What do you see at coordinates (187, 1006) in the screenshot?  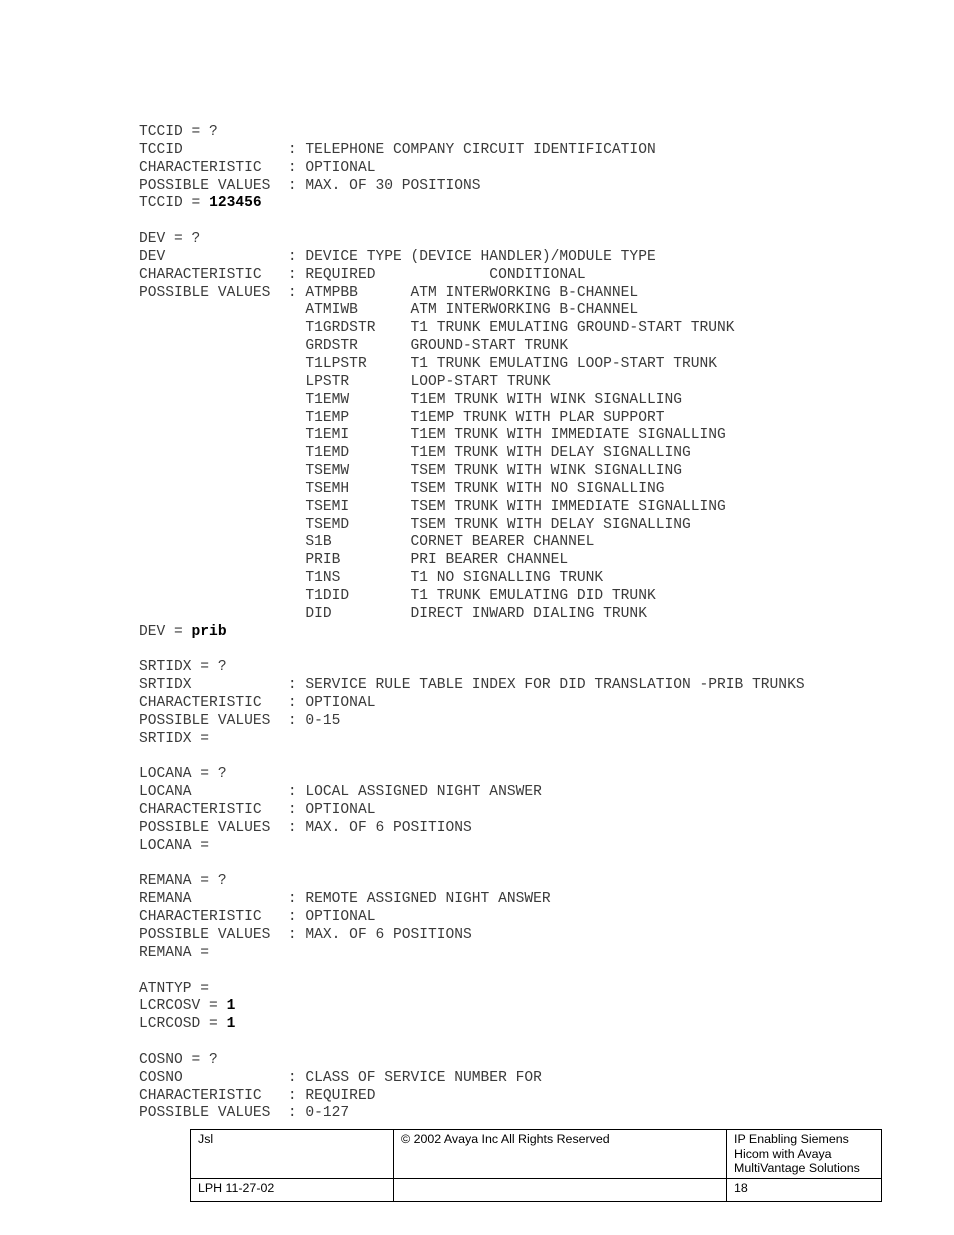 I see `terminal-line: LCRCOSV = 1` at bounding box center [187, 1006].